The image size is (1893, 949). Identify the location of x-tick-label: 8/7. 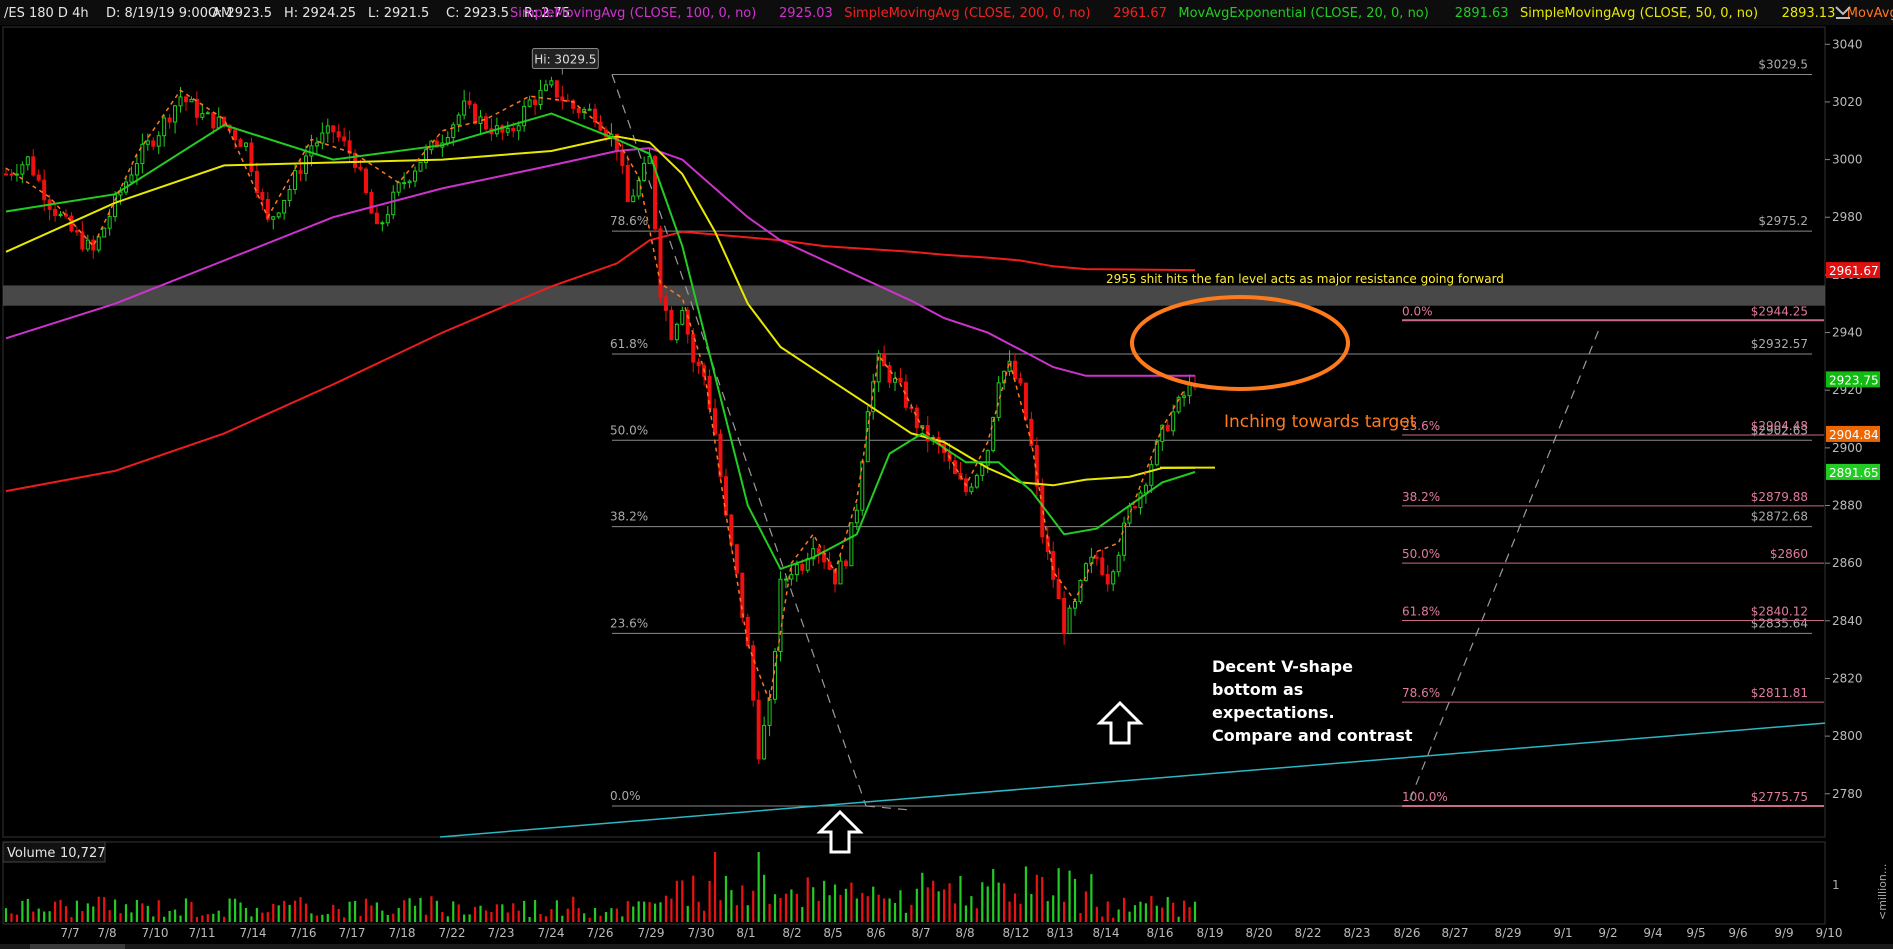
(920, 933).